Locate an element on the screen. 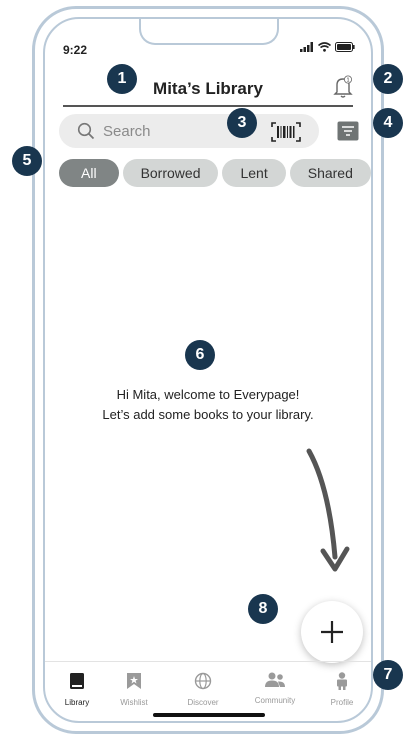  annotation-badge-8: 8 is located at coordinates (263, 609).